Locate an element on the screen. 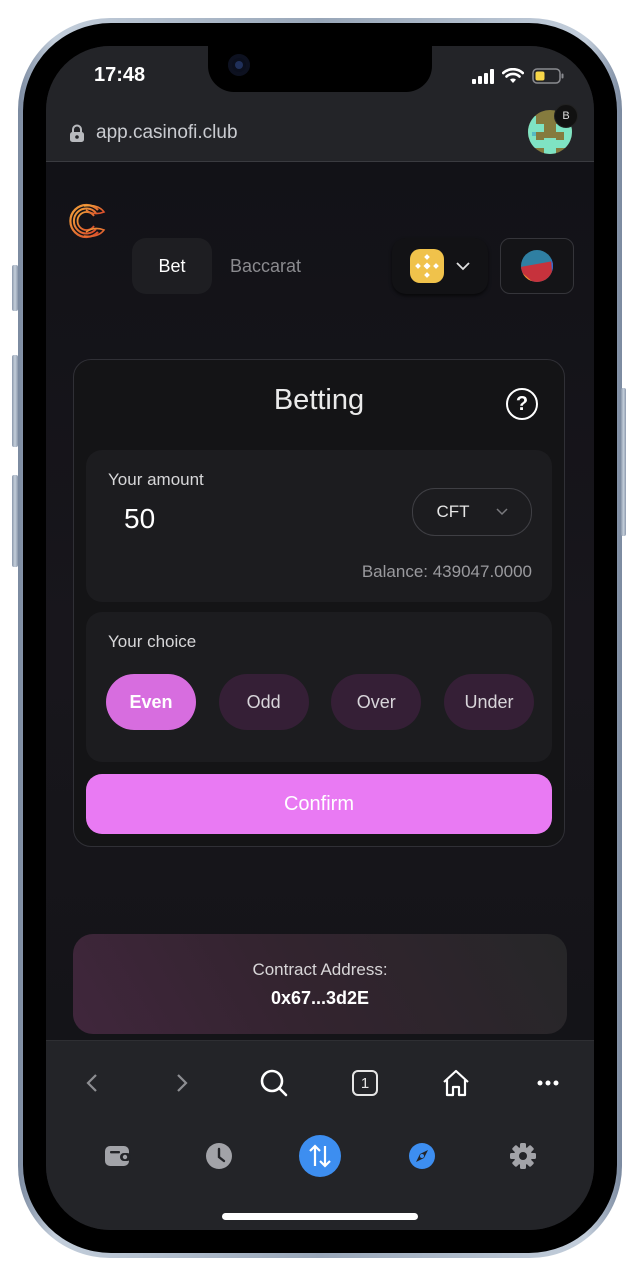 The image size is (640, 1276). wallet-account-button is located at coordinates (537, 266).